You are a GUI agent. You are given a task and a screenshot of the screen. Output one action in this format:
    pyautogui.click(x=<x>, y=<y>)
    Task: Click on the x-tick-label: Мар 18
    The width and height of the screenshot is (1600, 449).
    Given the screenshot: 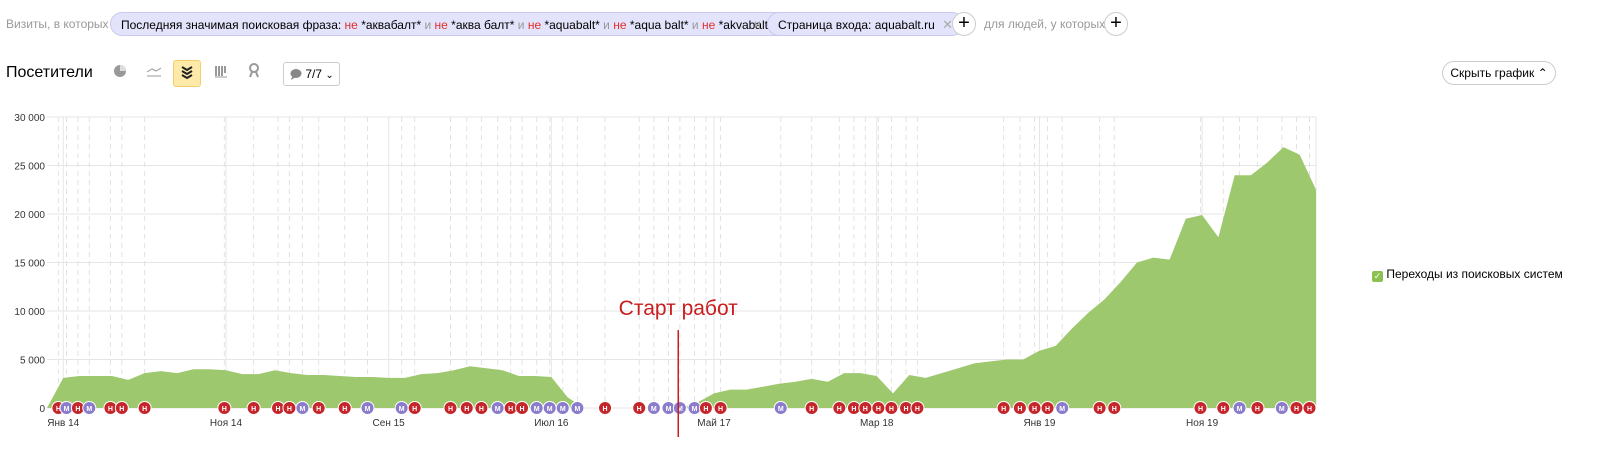 What is the action you would take?
    pyautogui.click(x=877, y=423)
    